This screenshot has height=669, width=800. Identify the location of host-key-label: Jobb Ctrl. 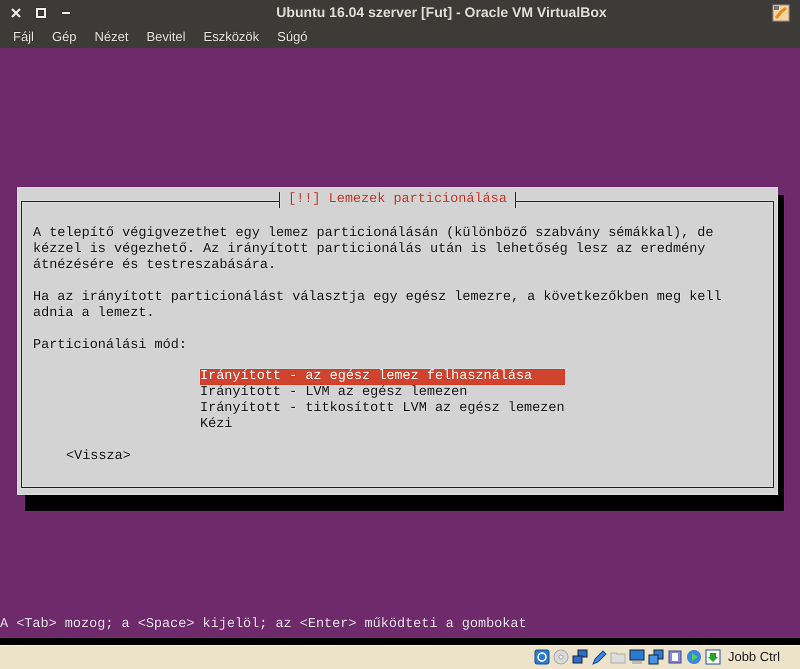
(754, 657).